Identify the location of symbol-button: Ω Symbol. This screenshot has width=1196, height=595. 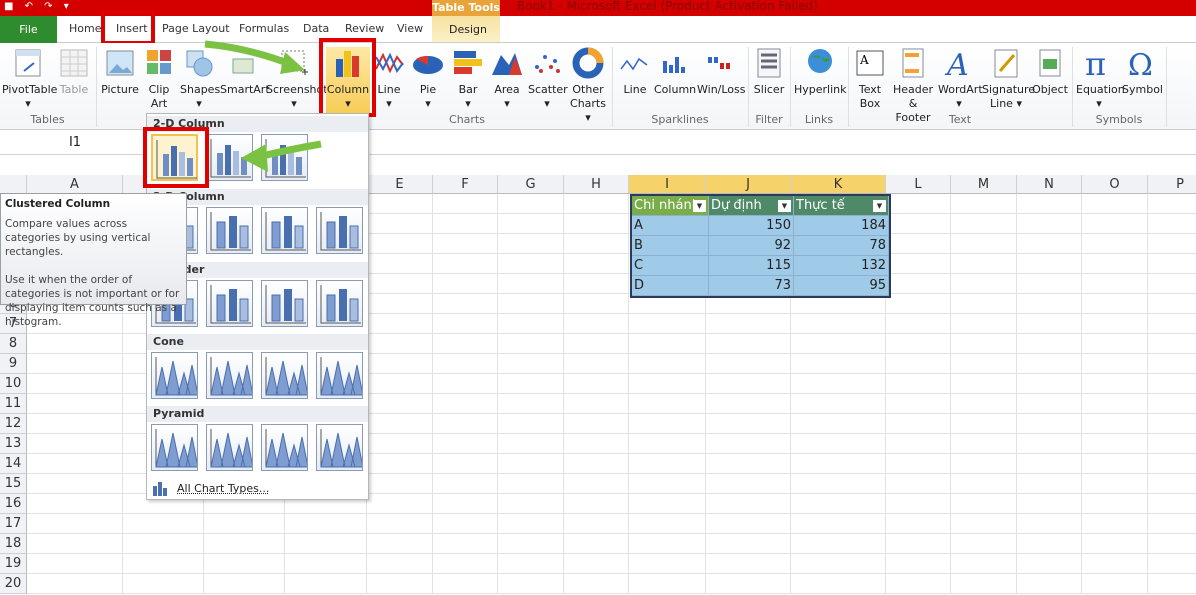
(1142, 72).